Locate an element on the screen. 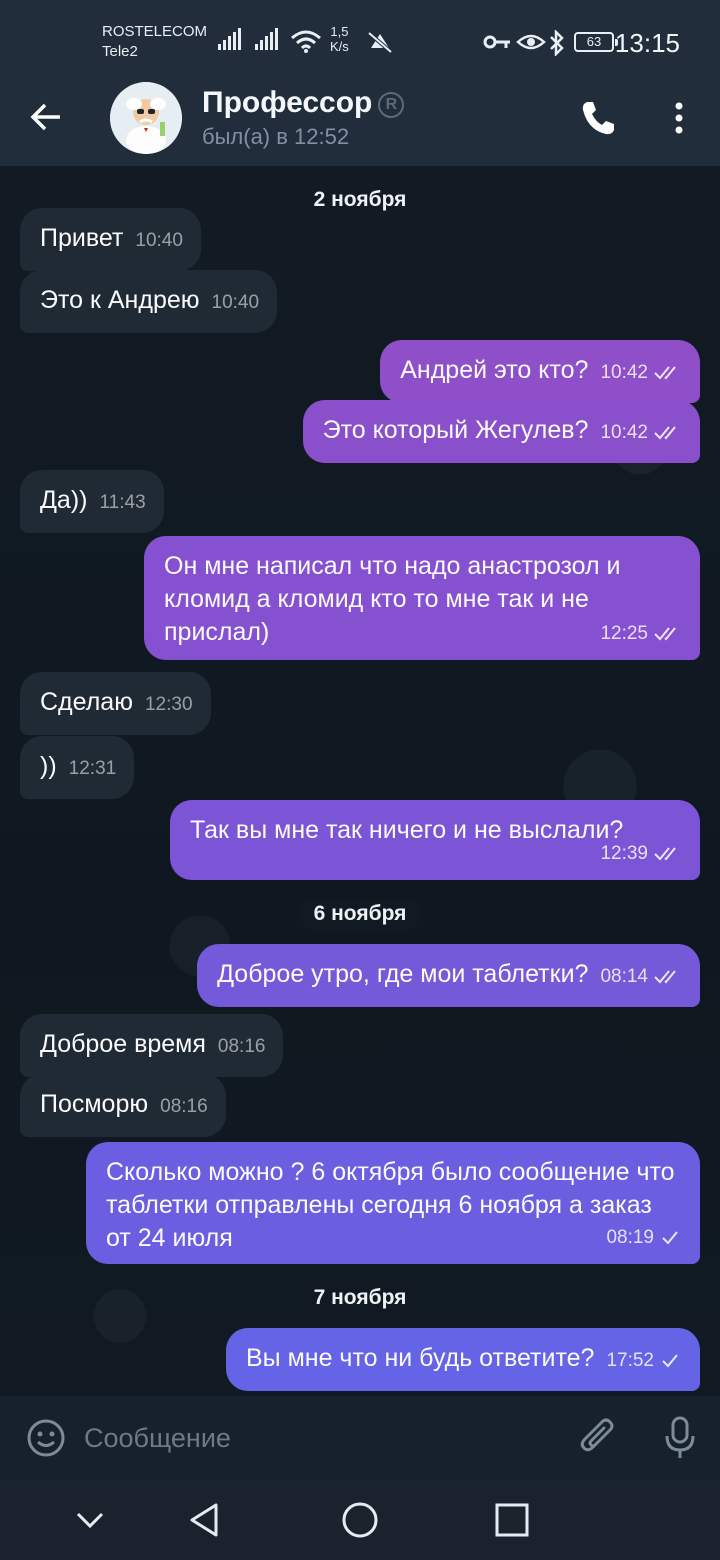 This screenshot has height=1560, width=720. message-text: Это который Жегулев? is located at coordinates (455, 430).